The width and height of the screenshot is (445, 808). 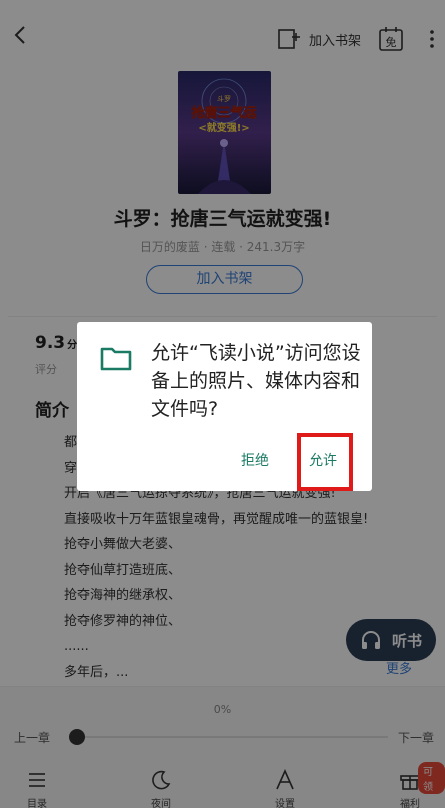 What do you see at coordinates (325, 462) in the screenshot?
I see `allow-button-highlight` at bounding box center [325, 462].